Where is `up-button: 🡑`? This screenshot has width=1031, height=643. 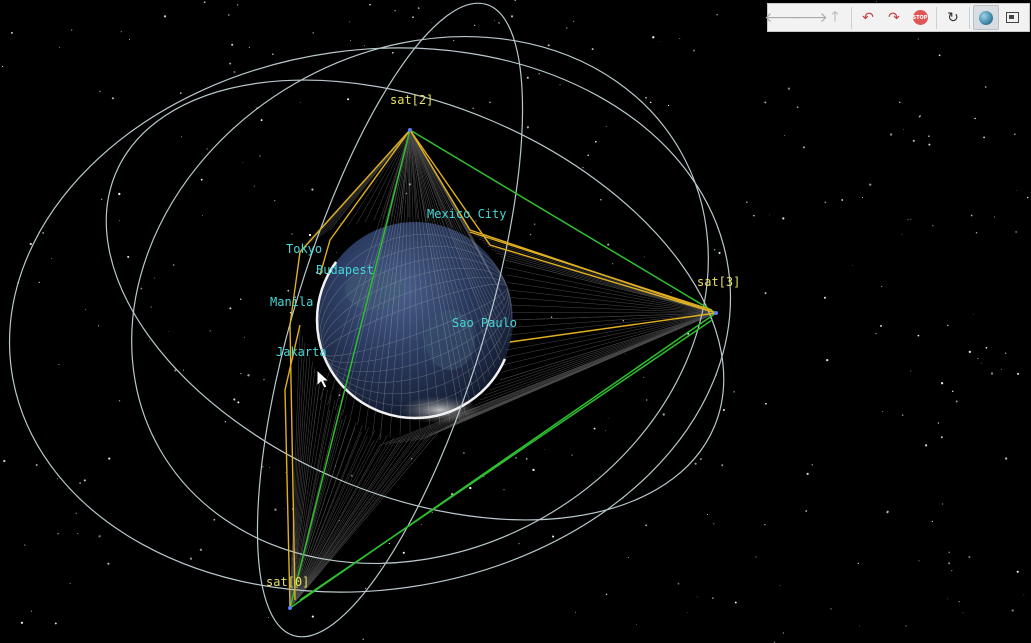
up-button: 🡑 is located at coordinates (835, 17).